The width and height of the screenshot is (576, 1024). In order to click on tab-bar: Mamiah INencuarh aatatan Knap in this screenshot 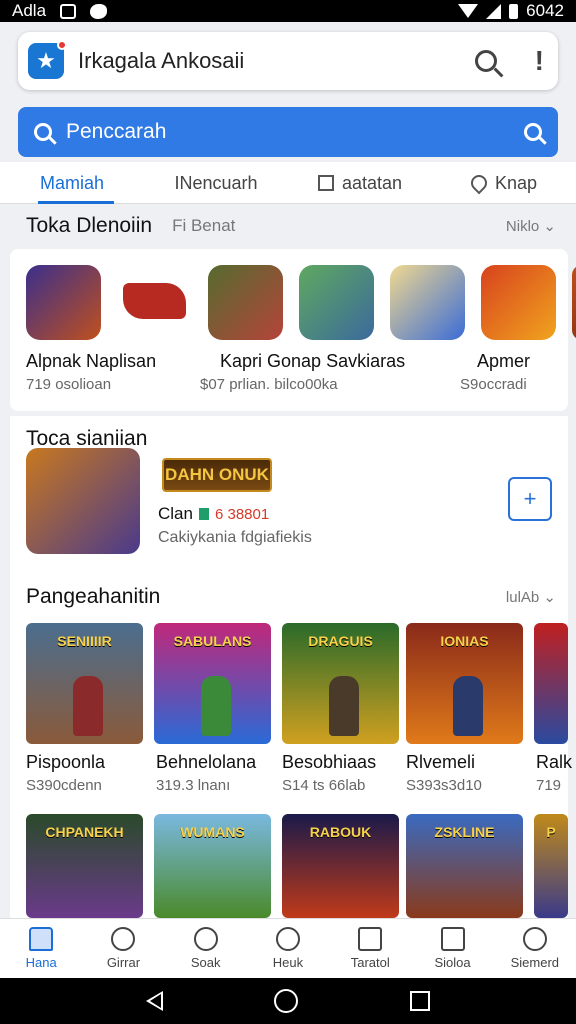, I will do `click(288, 183)`.